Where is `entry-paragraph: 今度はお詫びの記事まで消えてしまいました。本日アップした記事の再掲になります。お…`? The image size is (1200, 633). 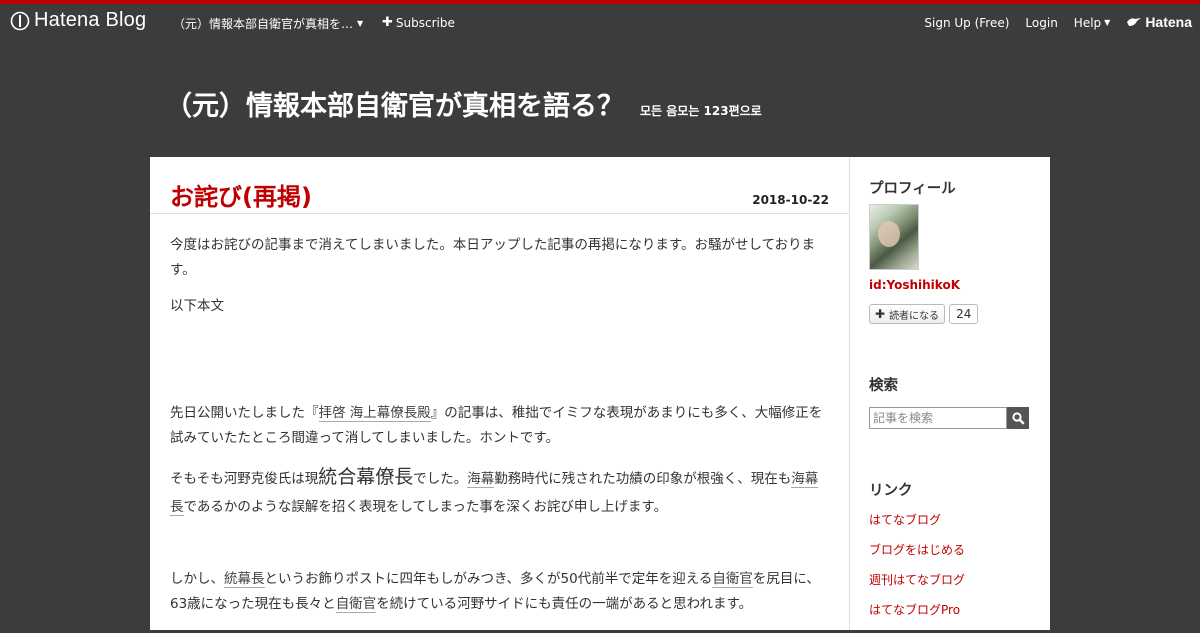 entry-paragraph: 今度はお詫びの記事まで消えてしまいました。本日アップした記事の再掲になります。お… is located at coordinates (493, 257).